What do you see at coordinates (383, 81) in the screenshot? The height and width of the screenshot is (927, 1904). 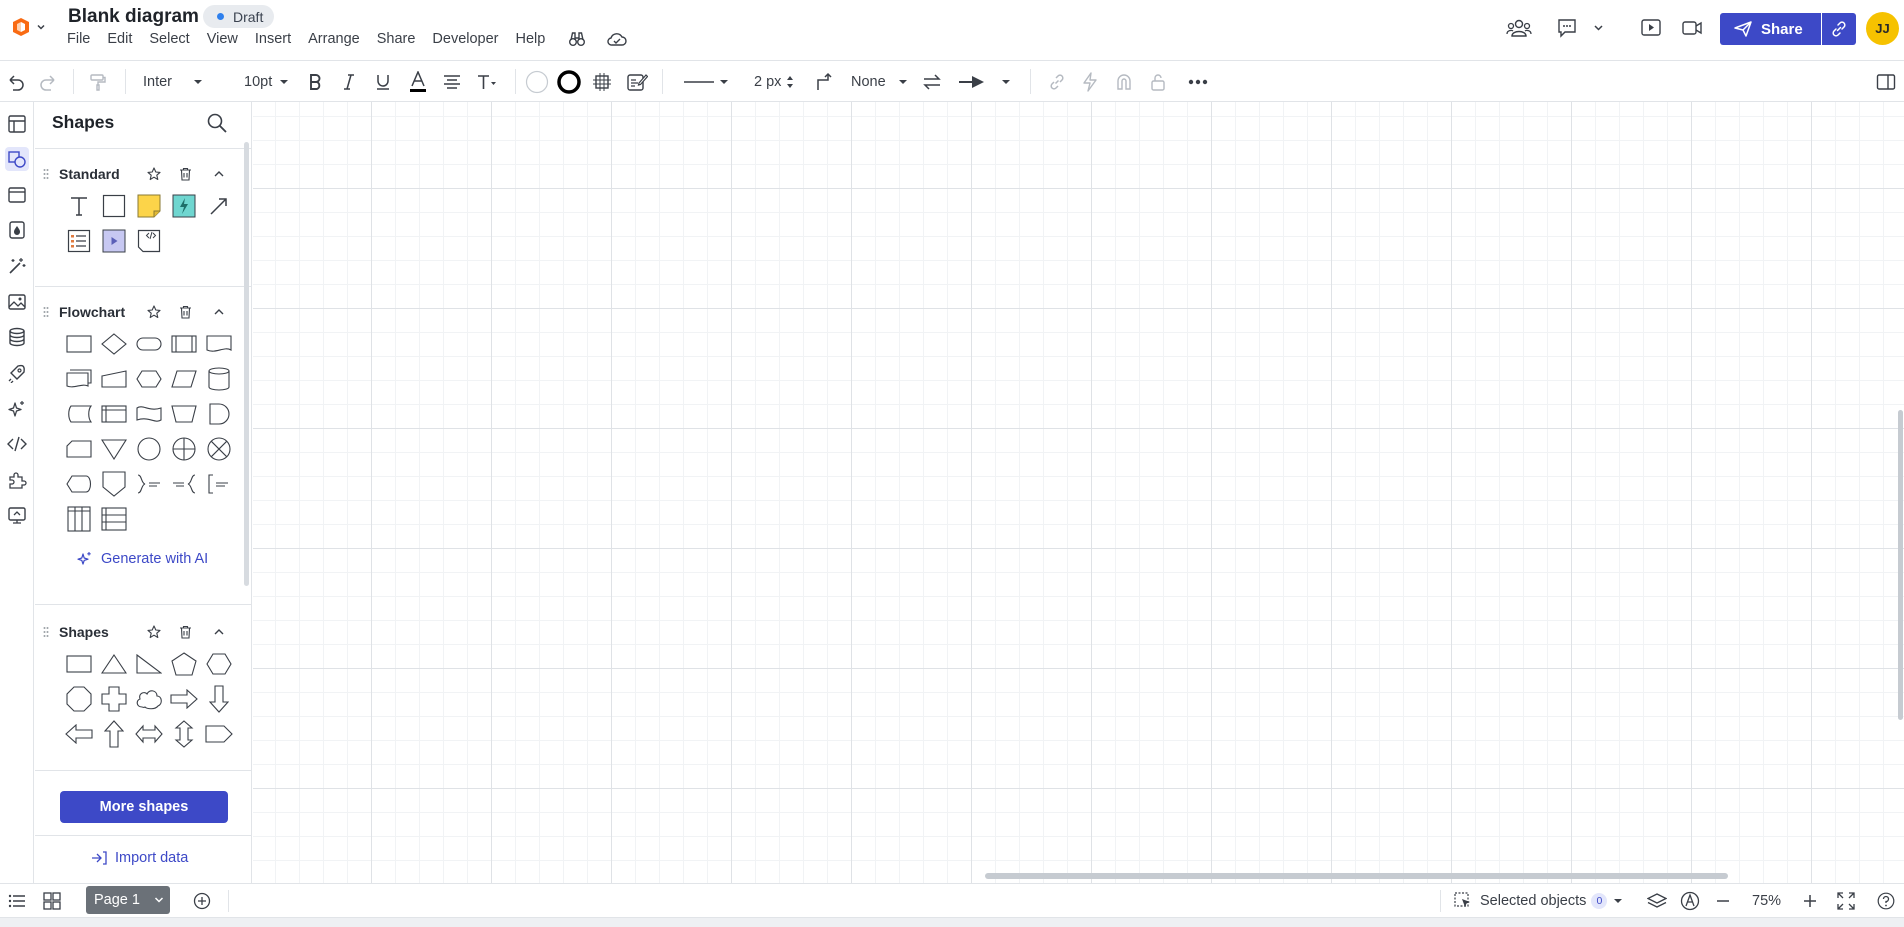 I see `underline-button` at bounding box center [383, 81].